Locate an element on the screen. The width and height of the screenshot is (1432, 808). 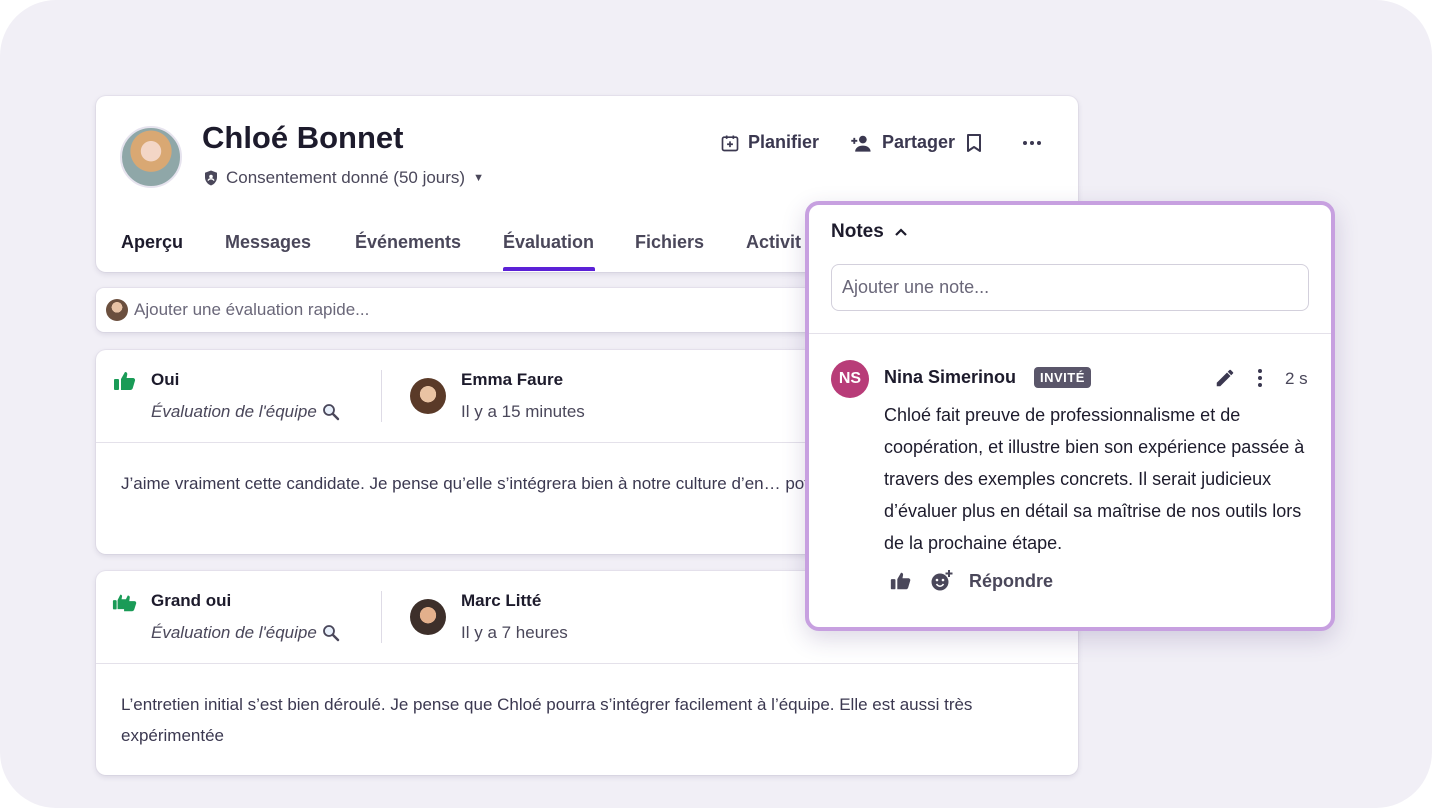
notes-title: Notes is located at coordinates (857, 231).